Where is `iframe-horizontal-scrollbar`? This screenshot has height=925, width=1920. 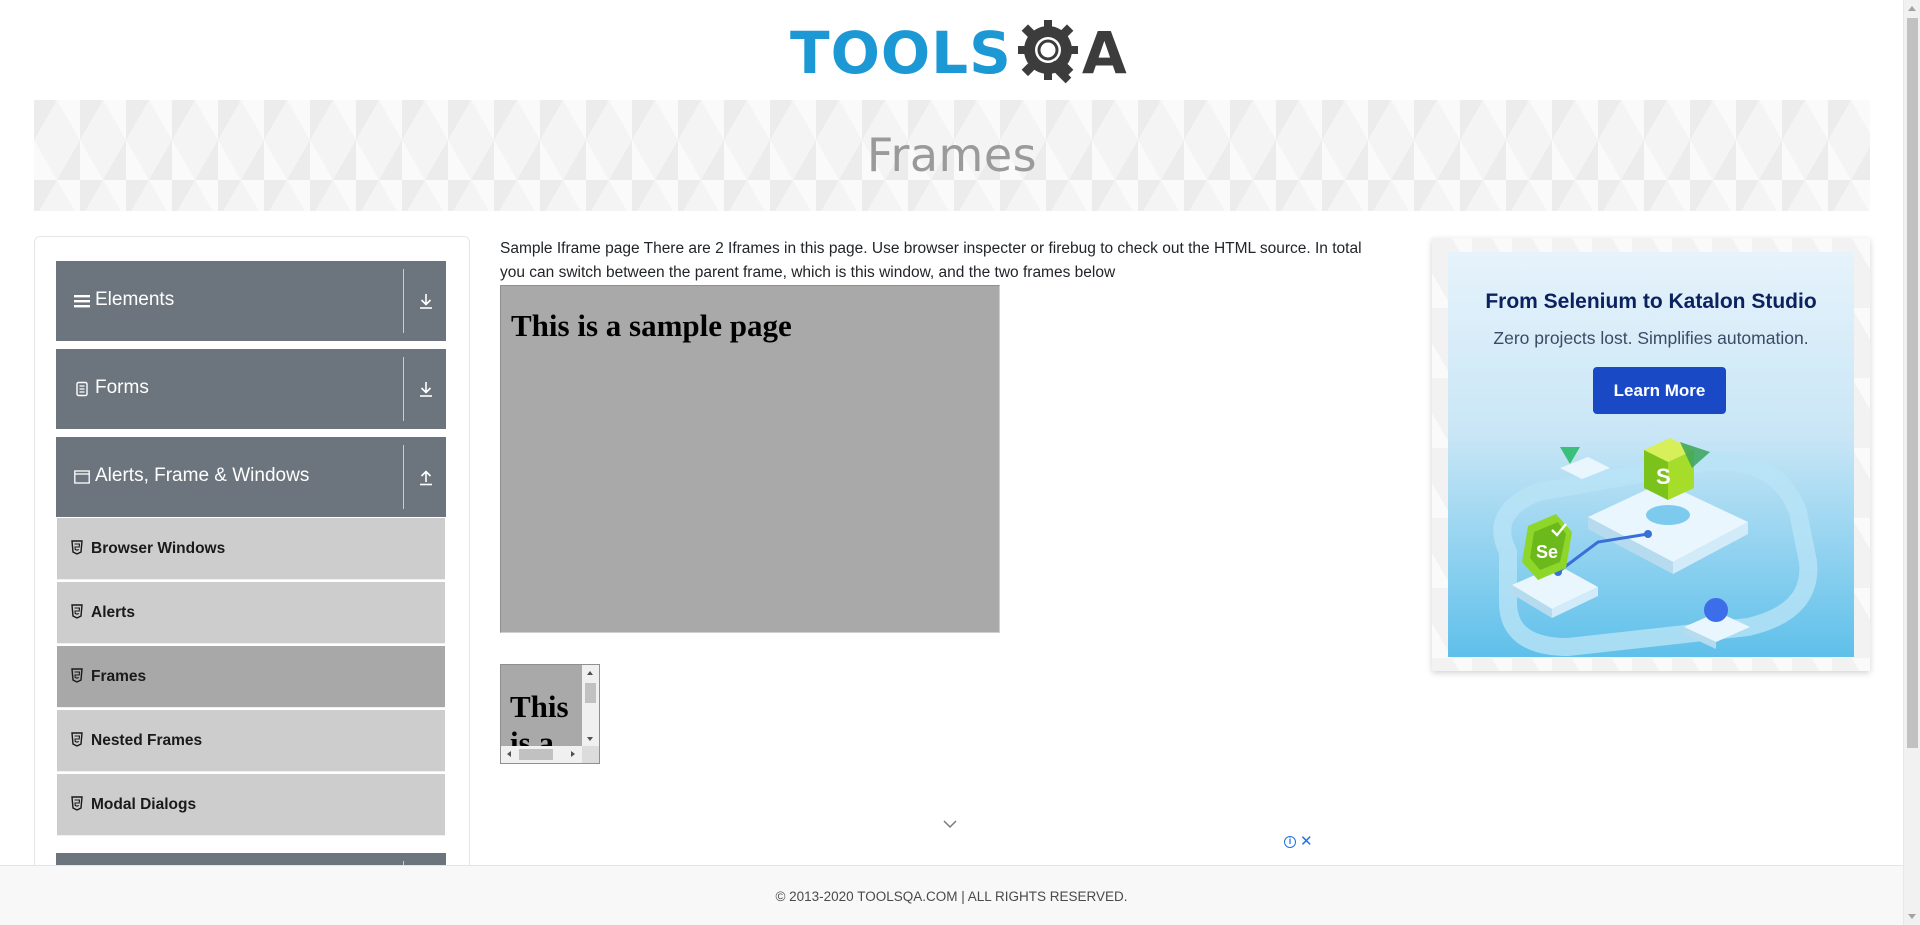
iframe-horizontal-scrollbar is located at coordinates (542, 754).